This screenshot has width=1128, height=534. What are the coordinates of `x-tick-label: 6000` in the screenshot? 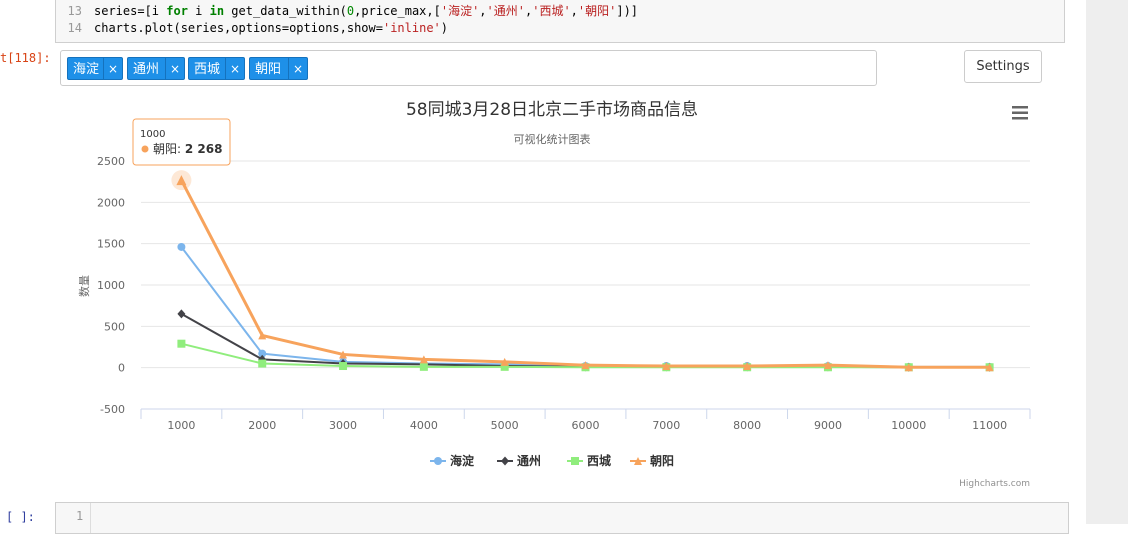 It's located at (586, 425).